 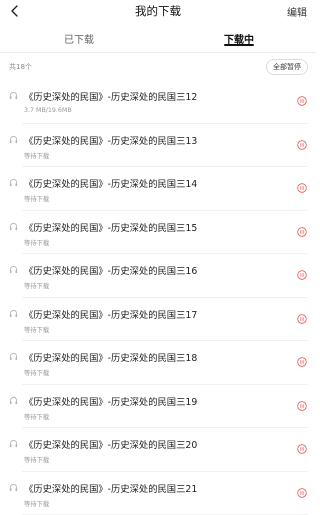 I want to click on list-item: 《历史深处的民国》-历史深处的民国三17 等待下载, so click(x=158, y=320).